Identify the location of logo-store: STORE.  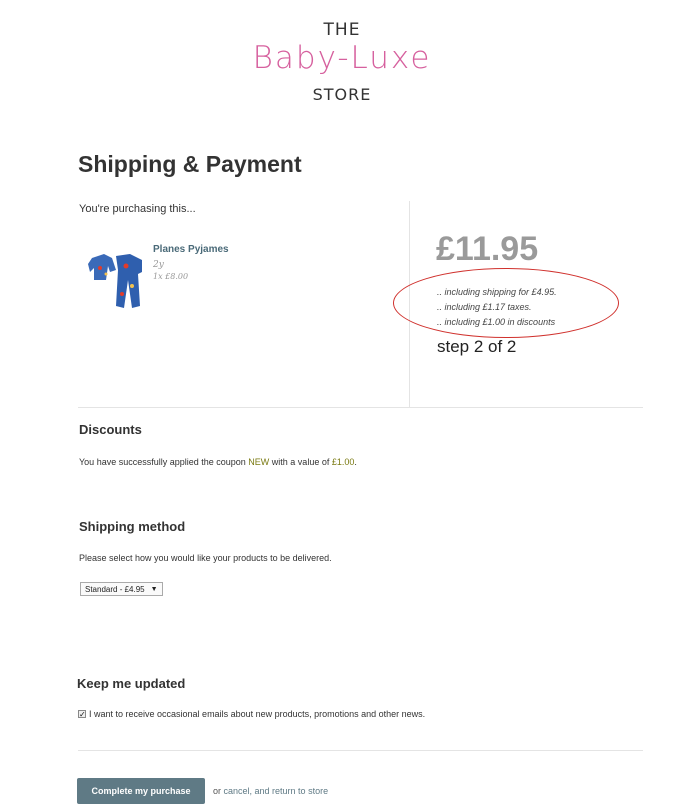
(342, 94).